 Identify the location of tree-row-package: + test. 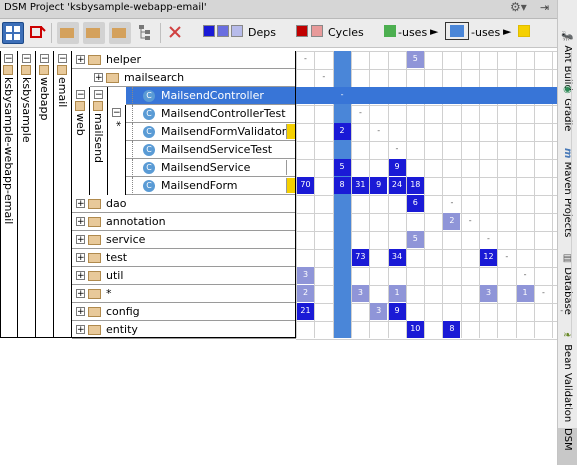
(184, 258).